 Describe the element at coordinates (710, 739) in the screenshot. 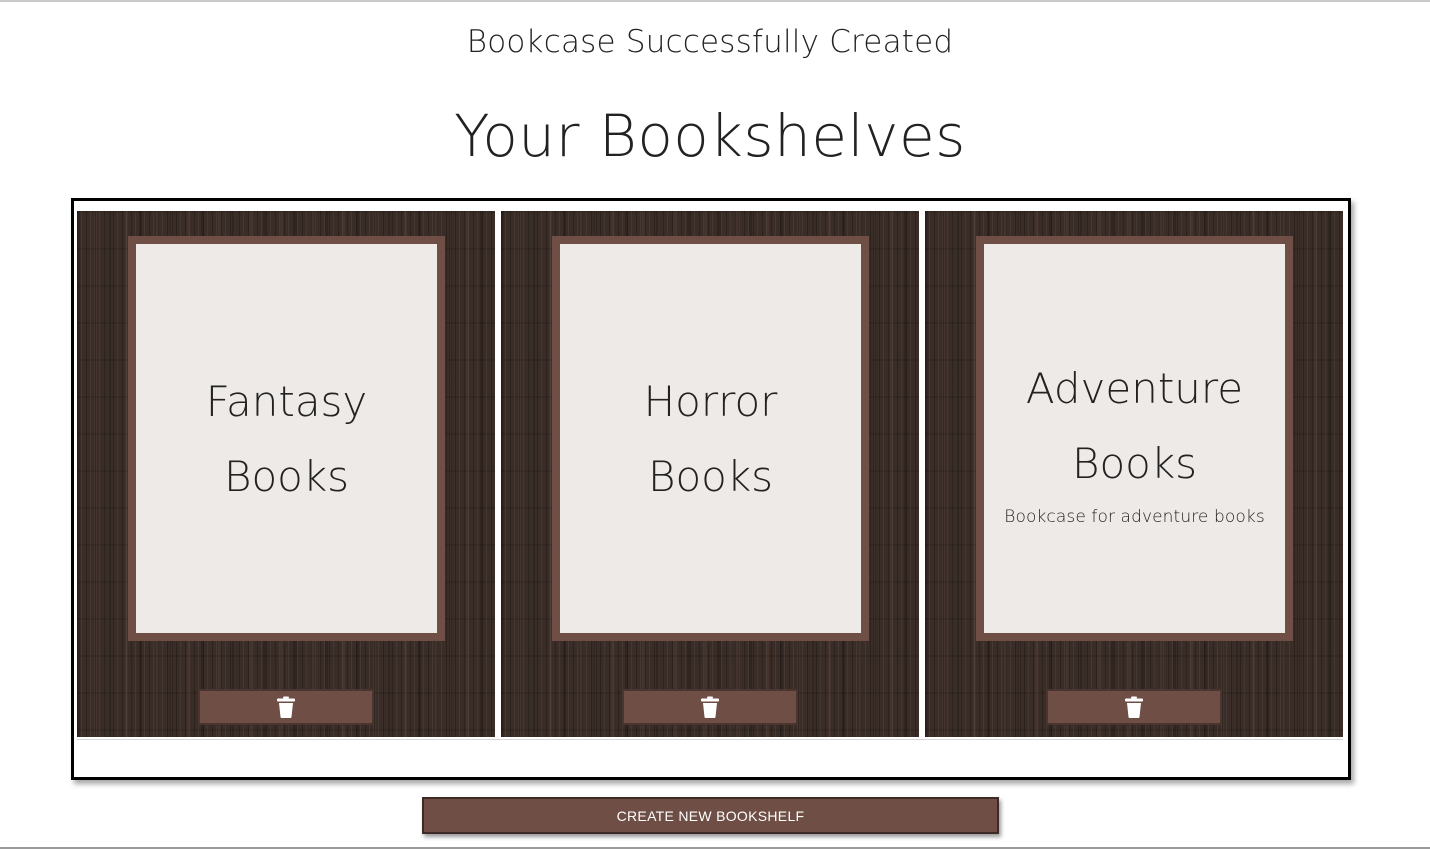

I see `shelf-divider` at that location.